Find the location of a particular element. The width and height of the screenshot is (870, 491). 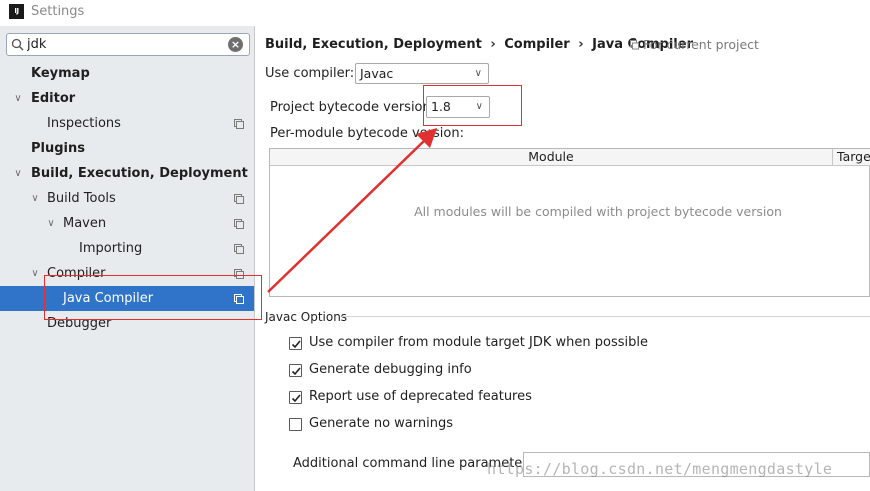

annotation-arrow is located at coordinates (352, 210).